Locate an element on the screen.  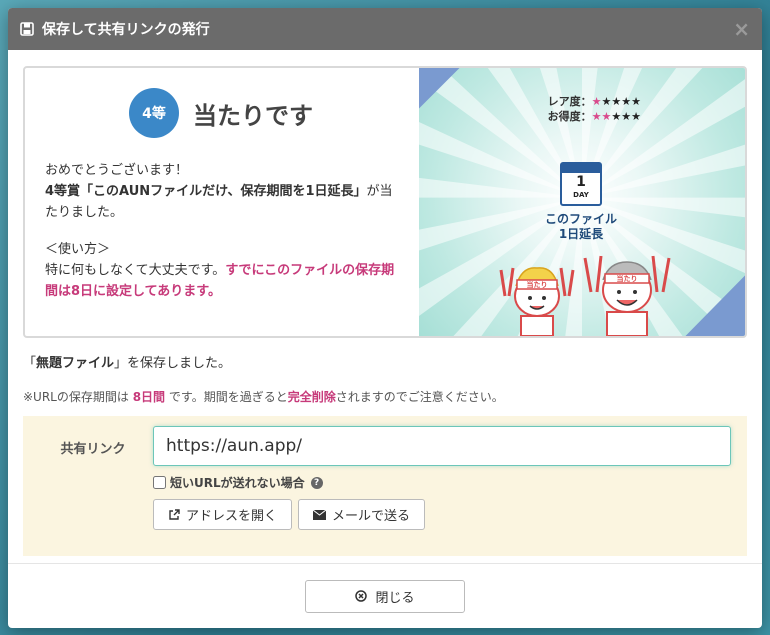
rank-badge: 4等 is located at coordinates (154, 113).